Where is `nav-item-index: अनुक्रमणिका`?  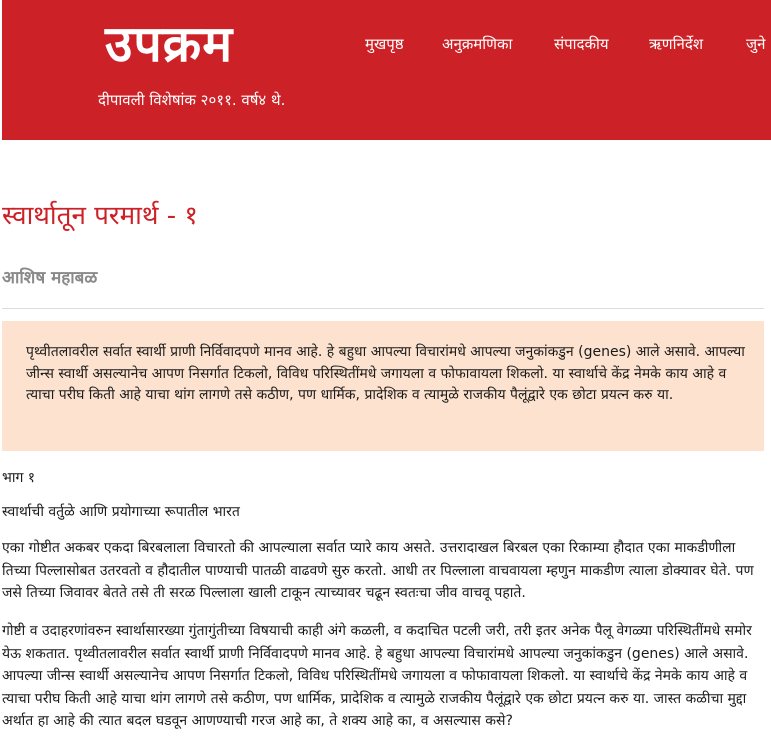
nav-item-index: अनुक्रमणिका is located at coordinates (477, 44).